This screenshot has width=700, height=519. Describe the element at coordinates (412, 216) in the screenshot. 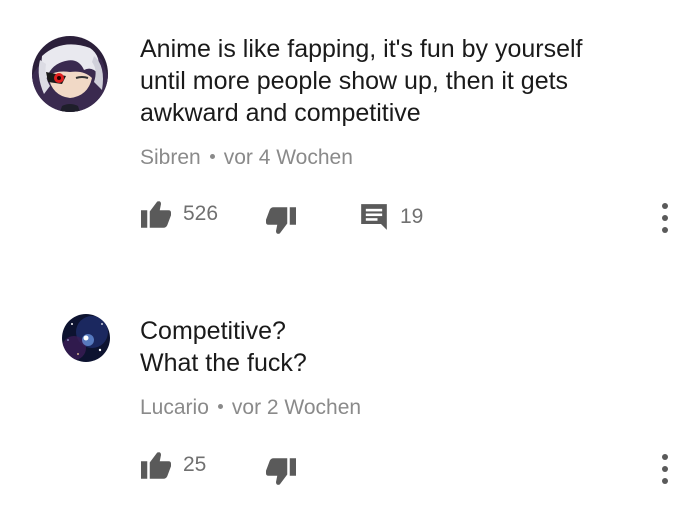

I see `reply-count: 19` at that location.